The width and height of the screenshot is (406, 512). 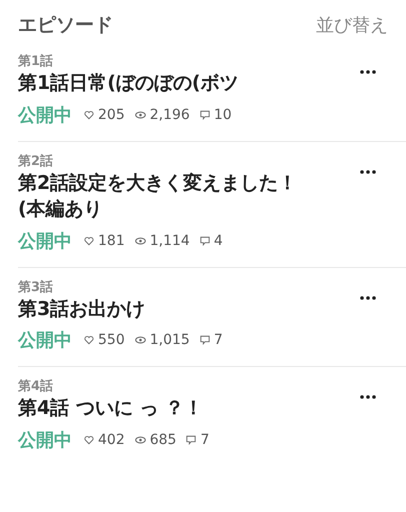 What do you see at coordinates (111, 240) in the screenshot?
I see `like-count: 181` at bounding box center [111, 240].